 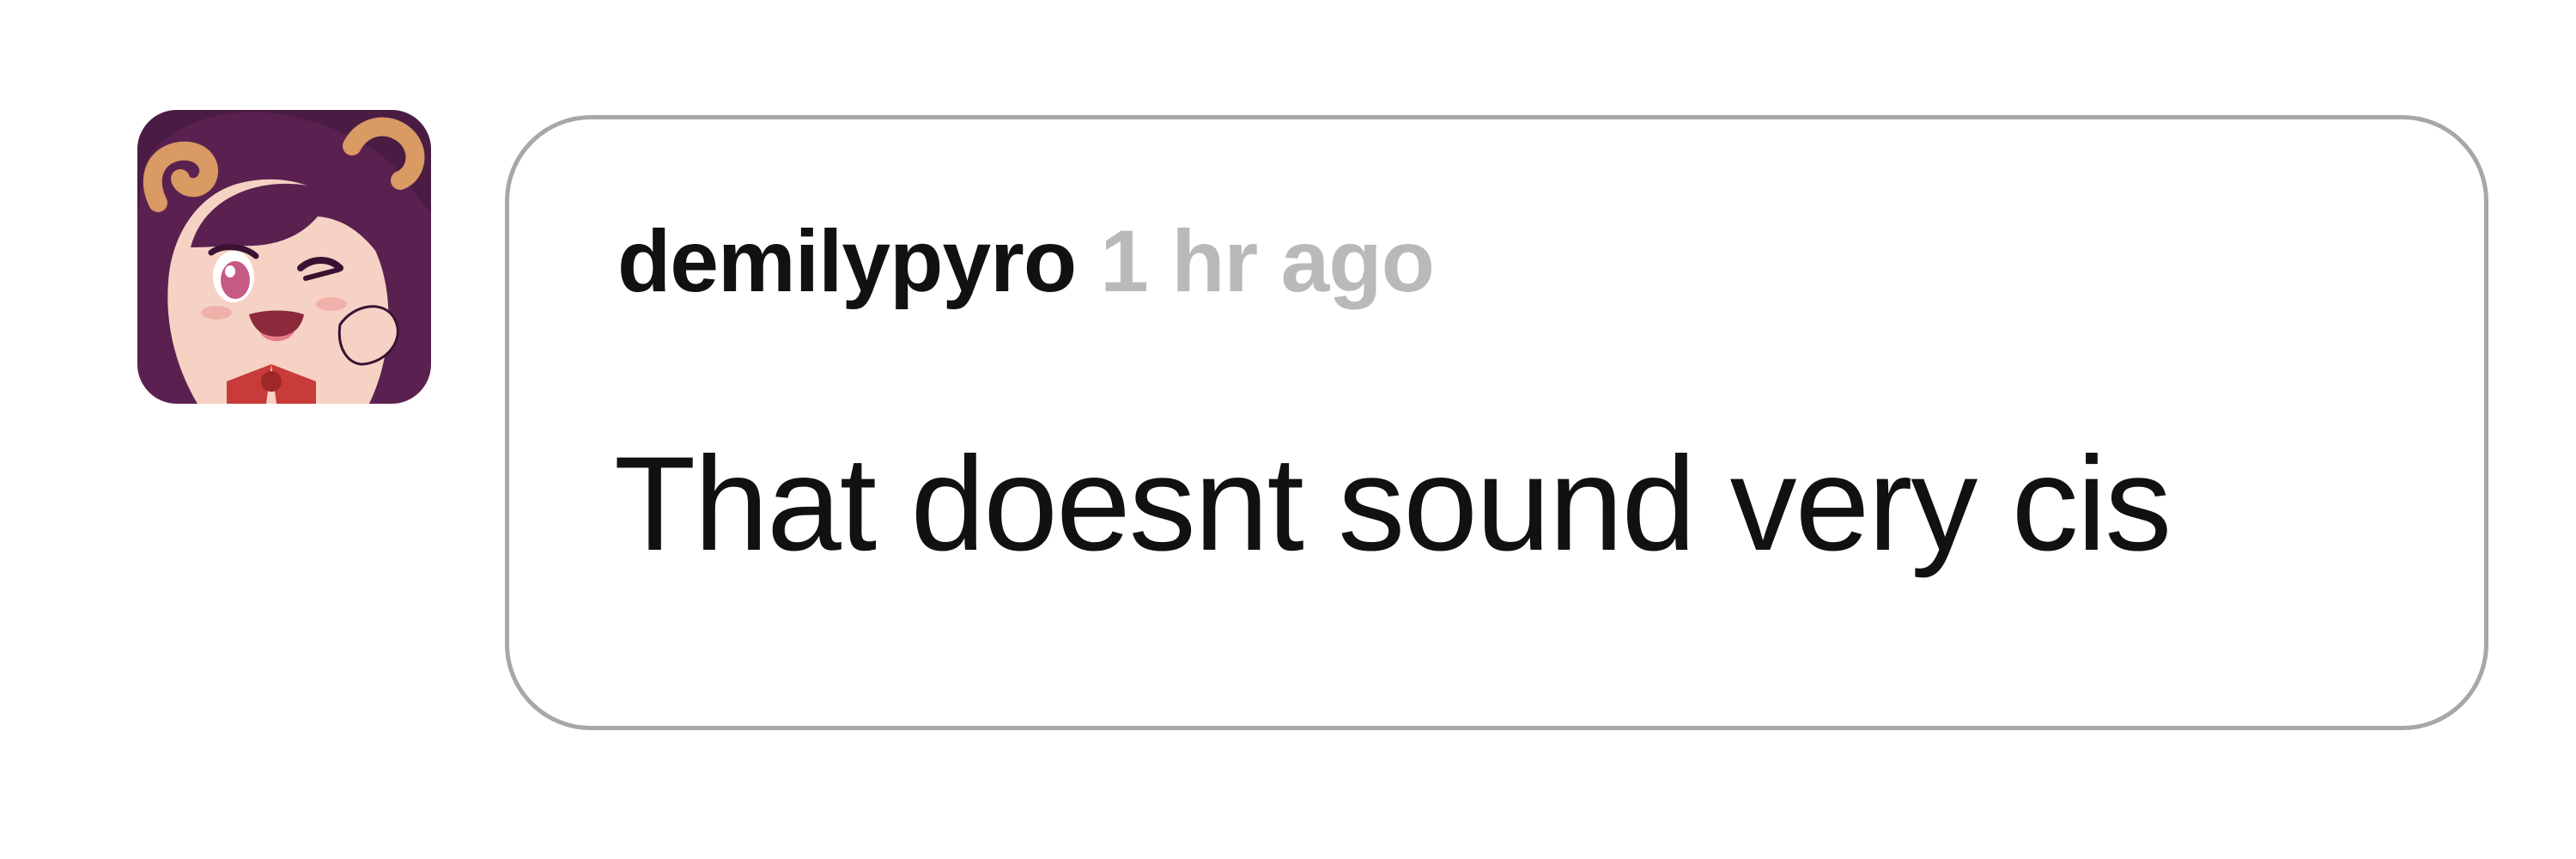 I want to click on comment-header: demilypyro 1 hr ago, so click(x=1026, y=261).